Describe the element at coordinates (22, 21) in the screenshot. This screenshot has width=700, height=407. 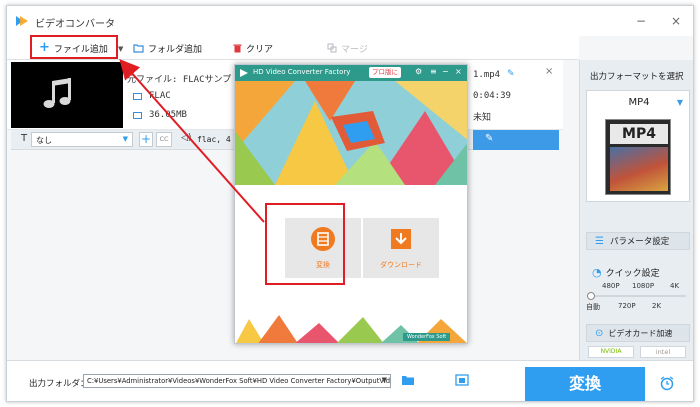
I see `app-logo-icon` at that location.